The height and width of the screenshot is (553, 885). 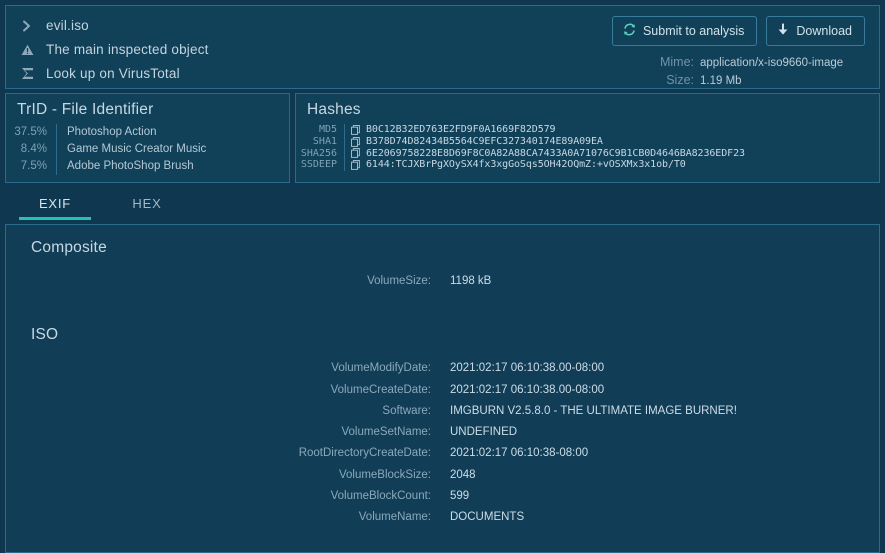 I want to click on exif-value-rootdirectorycreatedate: 2021:02:17 06:10:38-08:00, so click(x=519, y=453).